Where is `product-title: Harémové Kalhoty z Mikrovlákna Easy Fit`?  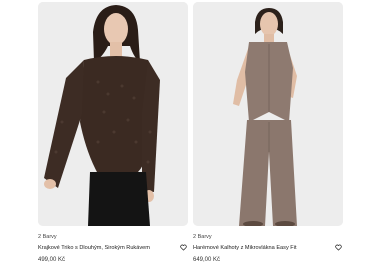 product-title: Harémové Kalhoty z Mikrovlákna Easy Fit is located at coordinates (245, 248).